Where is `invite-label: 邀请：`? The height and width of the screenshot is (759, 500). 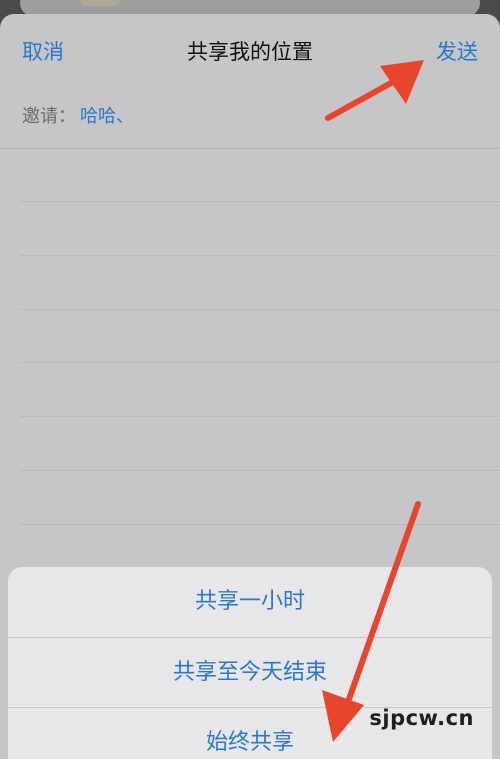
invite-label: 邀请： is located at coordinates (49, 116).